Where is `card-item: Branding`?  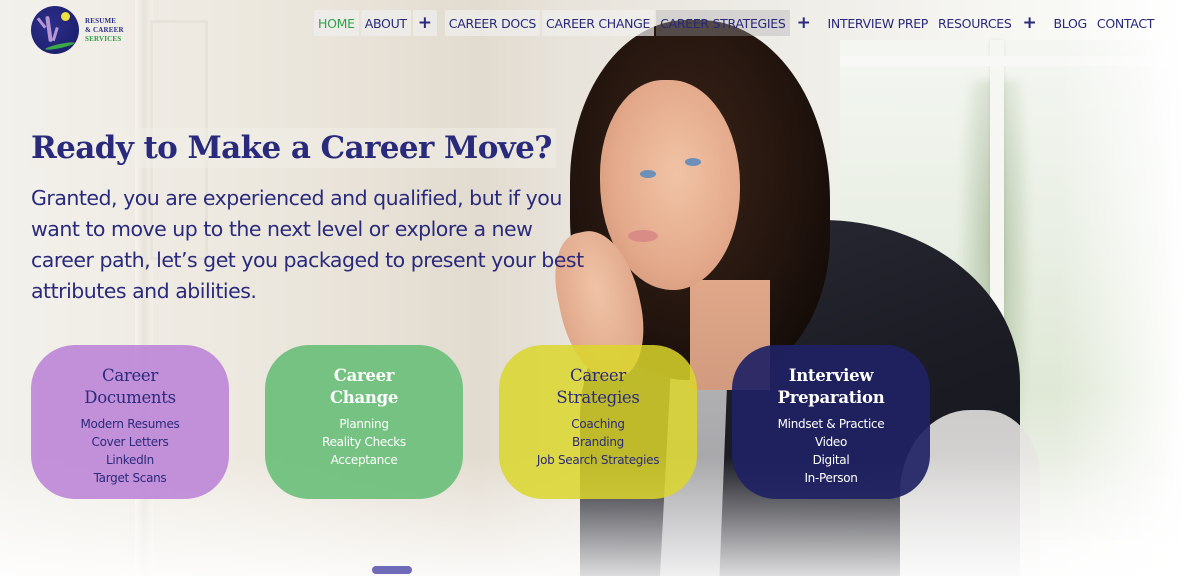 card-item: Branding is located at coordinates (598, 442).